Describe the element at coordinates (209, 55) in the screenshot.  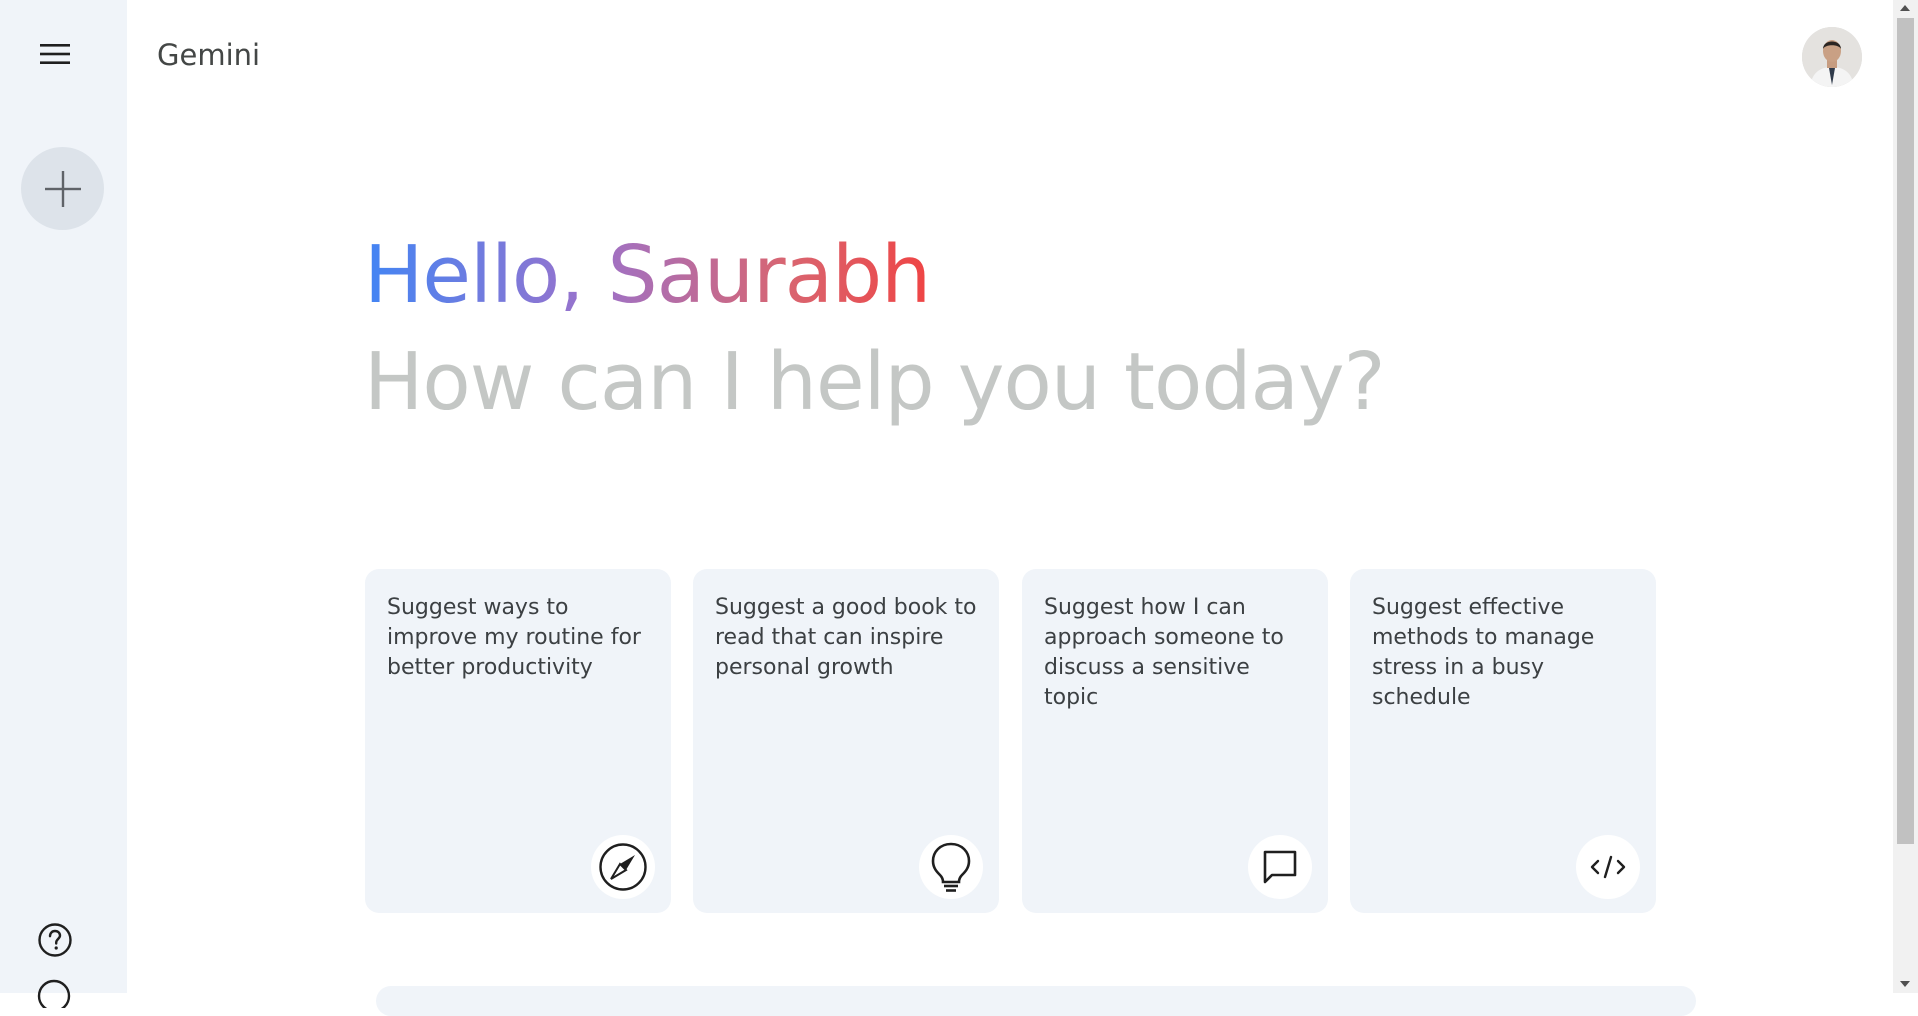
I see `app-title: Gemini` at that location.